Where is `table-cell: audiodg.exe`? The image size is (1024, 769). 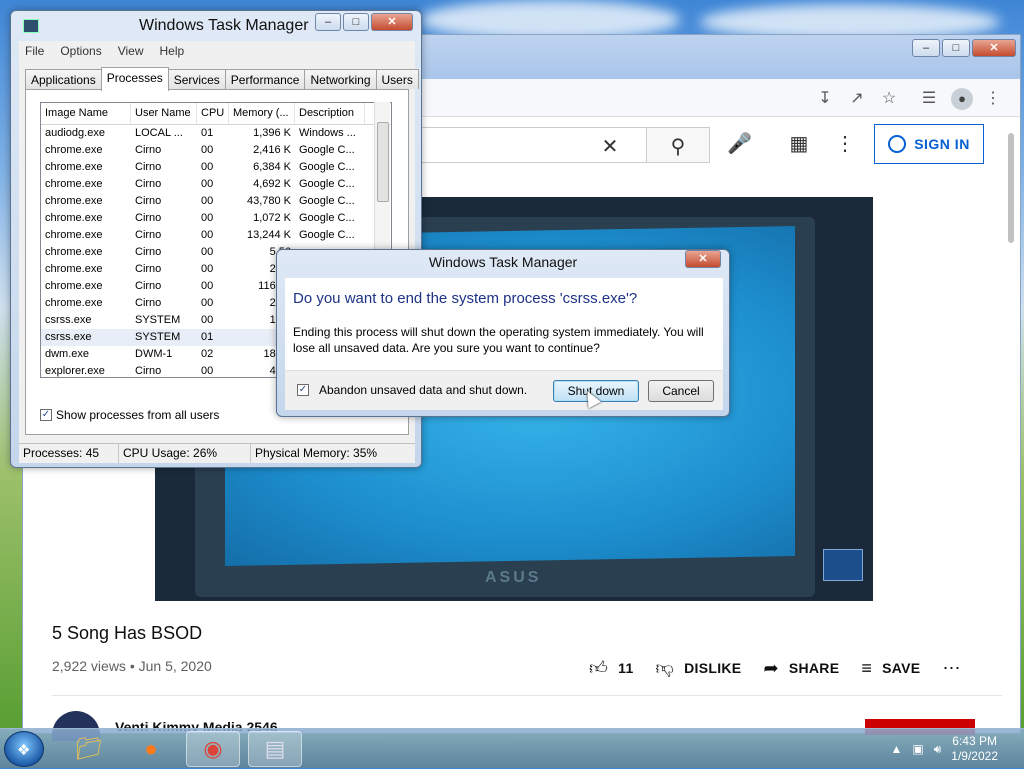
table-cell: audiodg.exe is located at coordinates (75, 133).